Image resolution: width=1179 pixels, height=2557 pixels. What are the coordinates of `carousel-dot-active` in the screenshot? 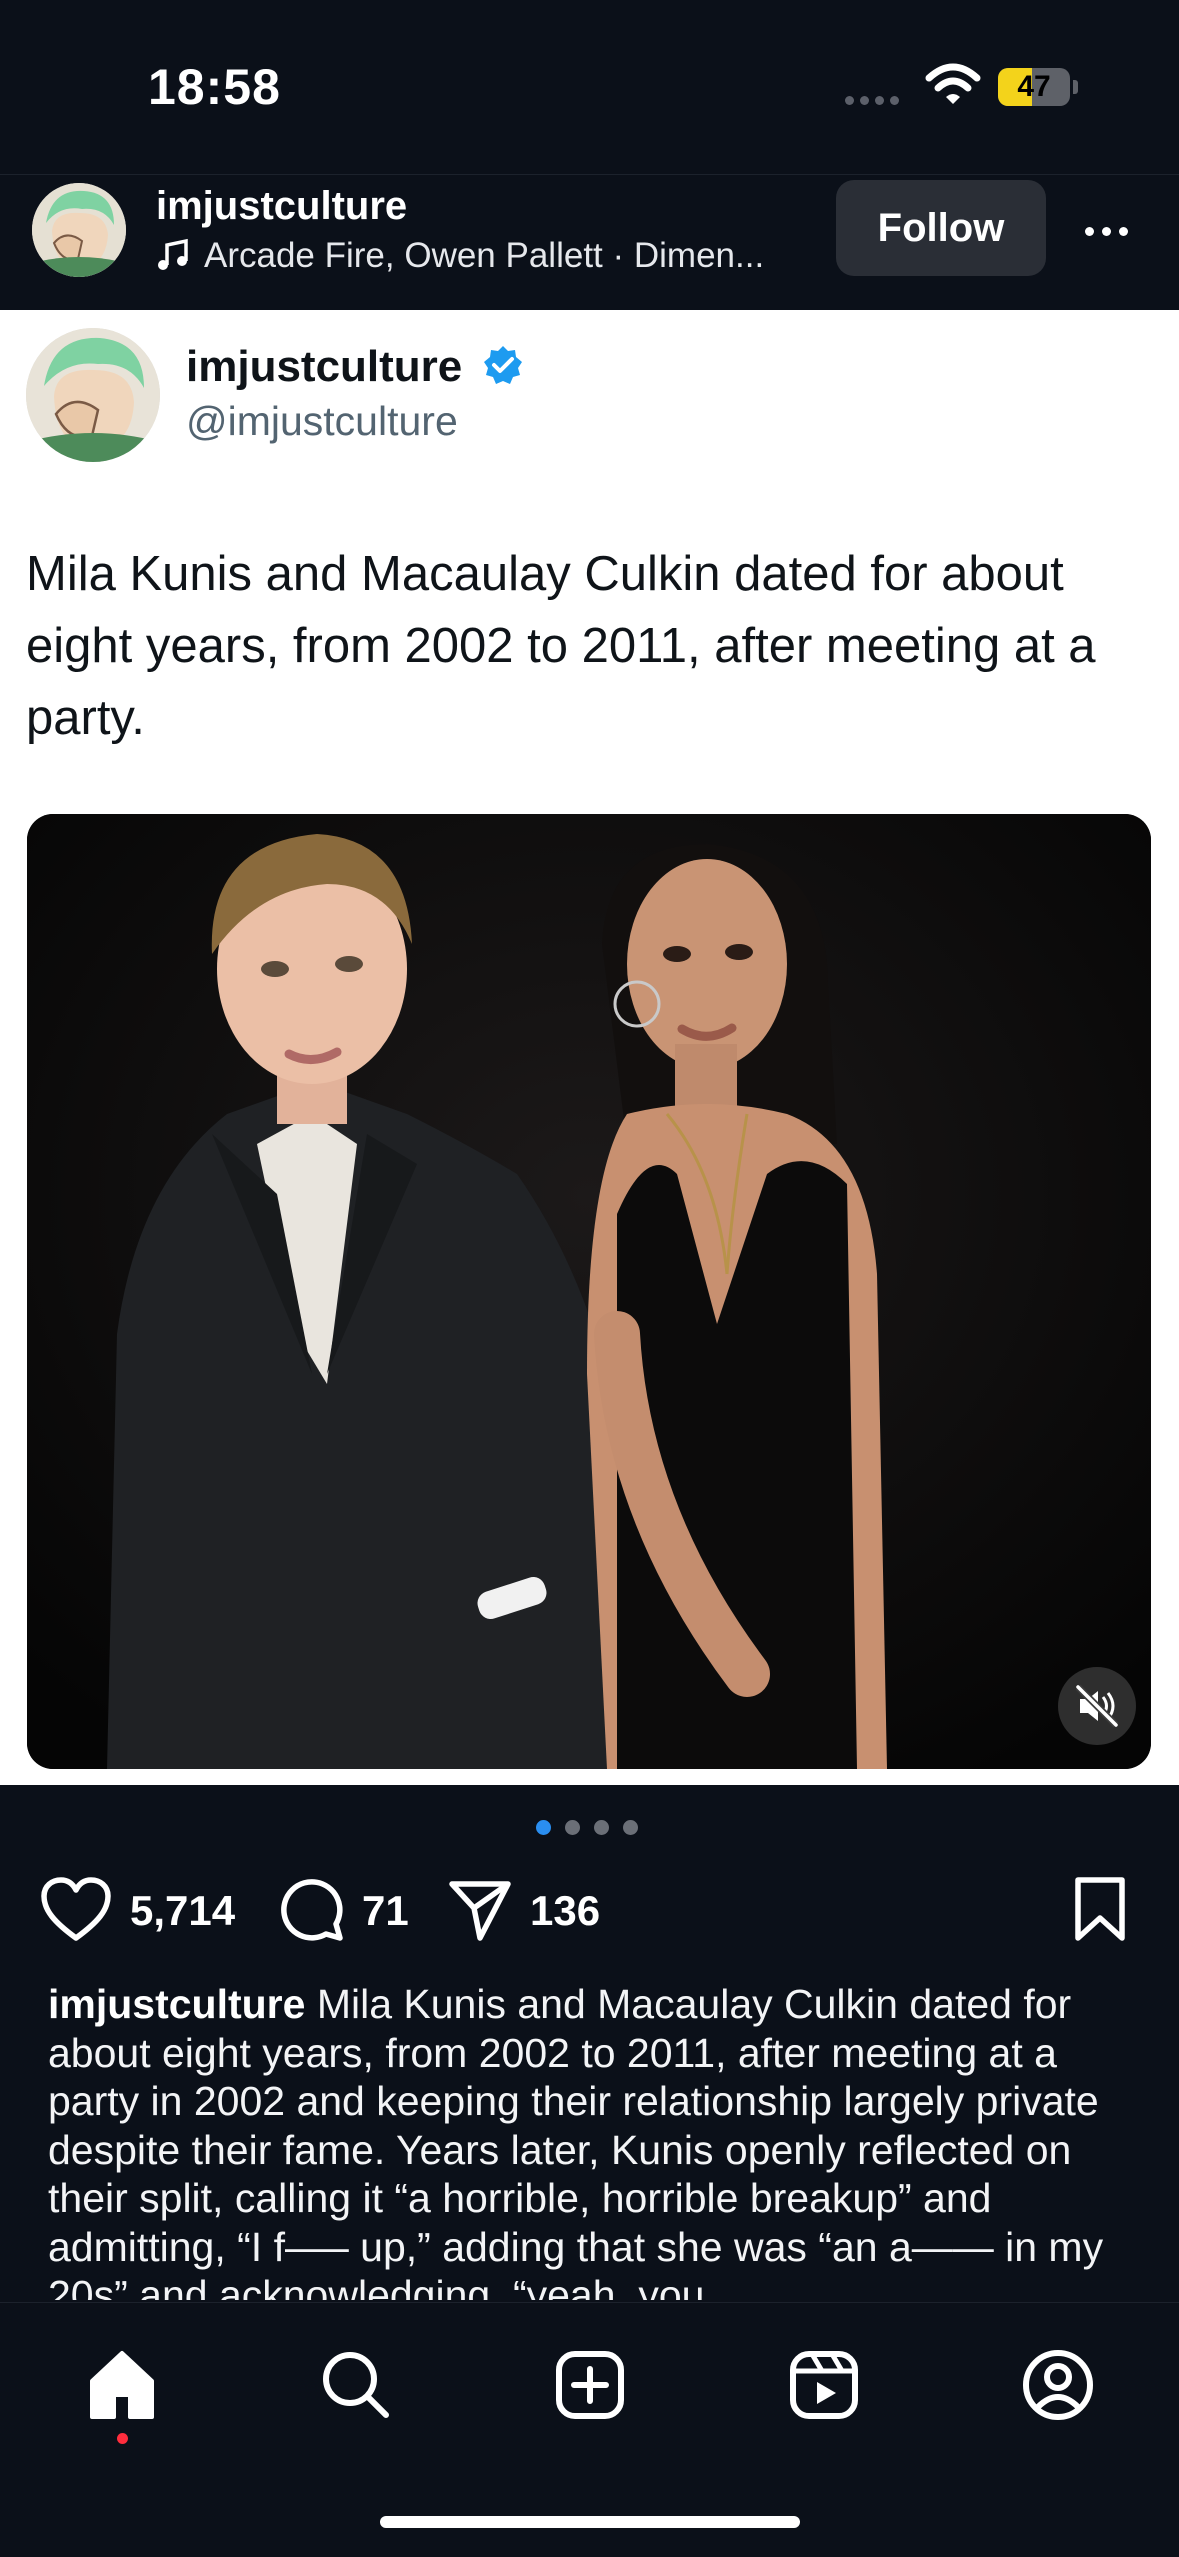 It's located at (543, 1827).